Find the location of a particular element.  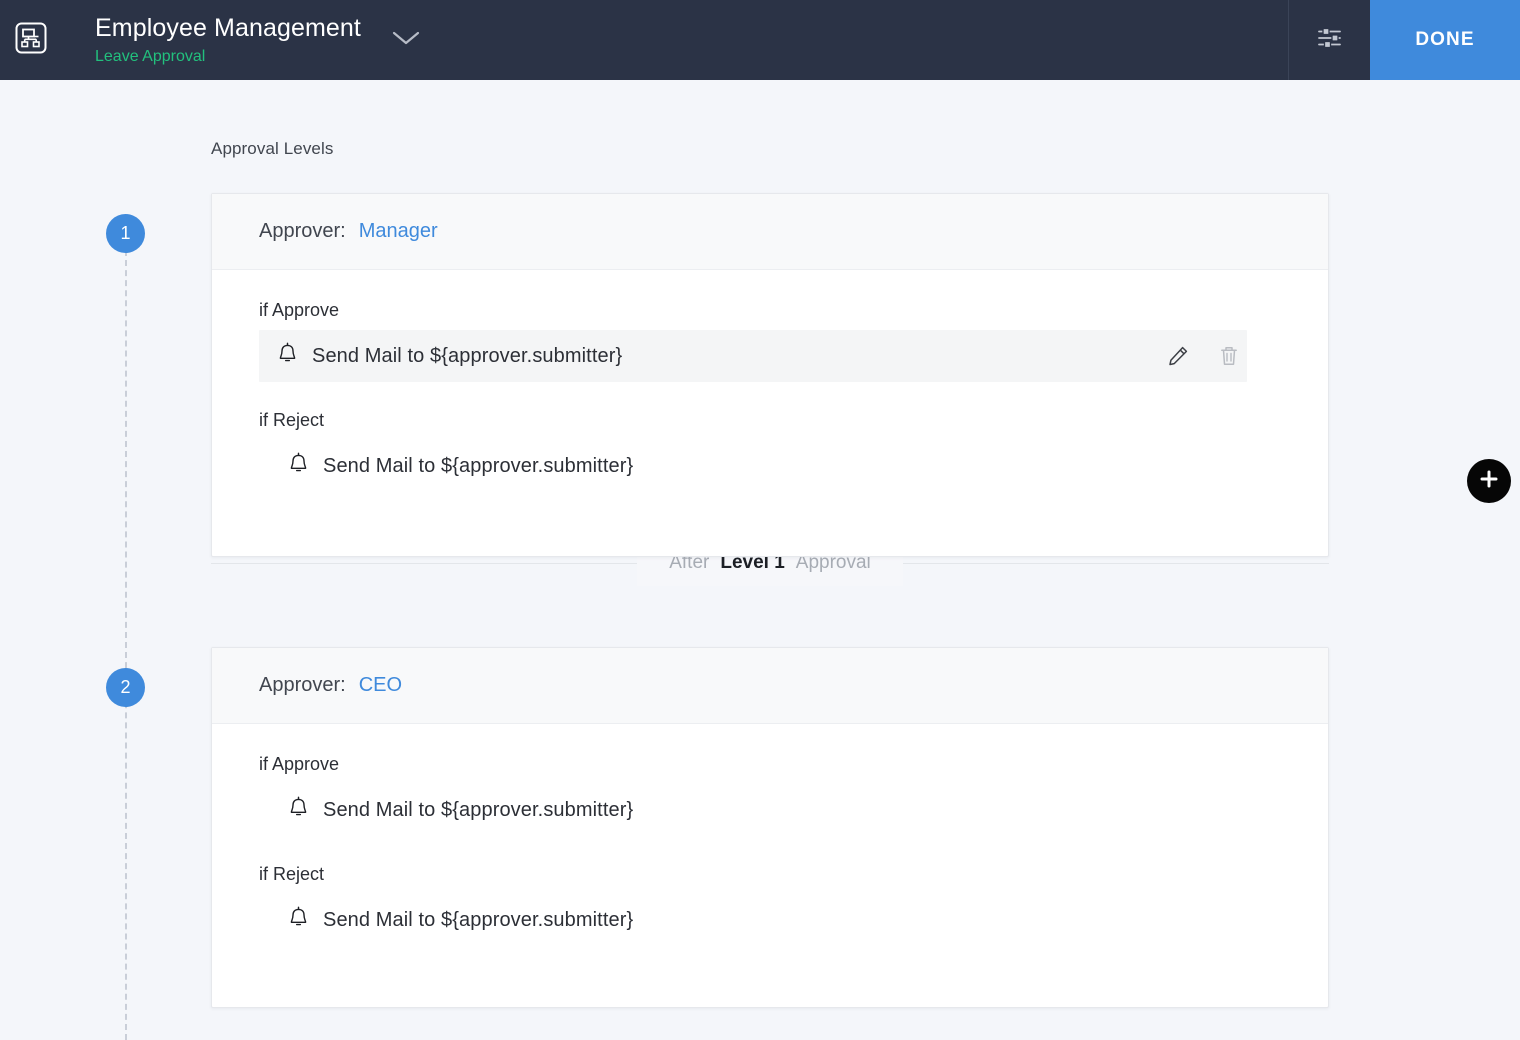

chevron-down-icon is located at coordinates (406, 40).